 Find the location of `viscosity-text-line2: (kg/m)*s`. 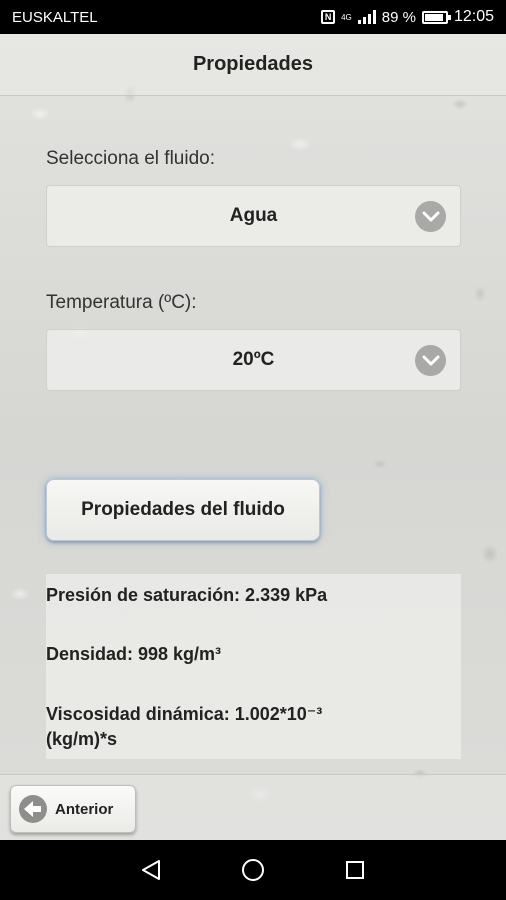

viscosity-text-line2: (kg/m)*s is located at coordinates (82, 739).